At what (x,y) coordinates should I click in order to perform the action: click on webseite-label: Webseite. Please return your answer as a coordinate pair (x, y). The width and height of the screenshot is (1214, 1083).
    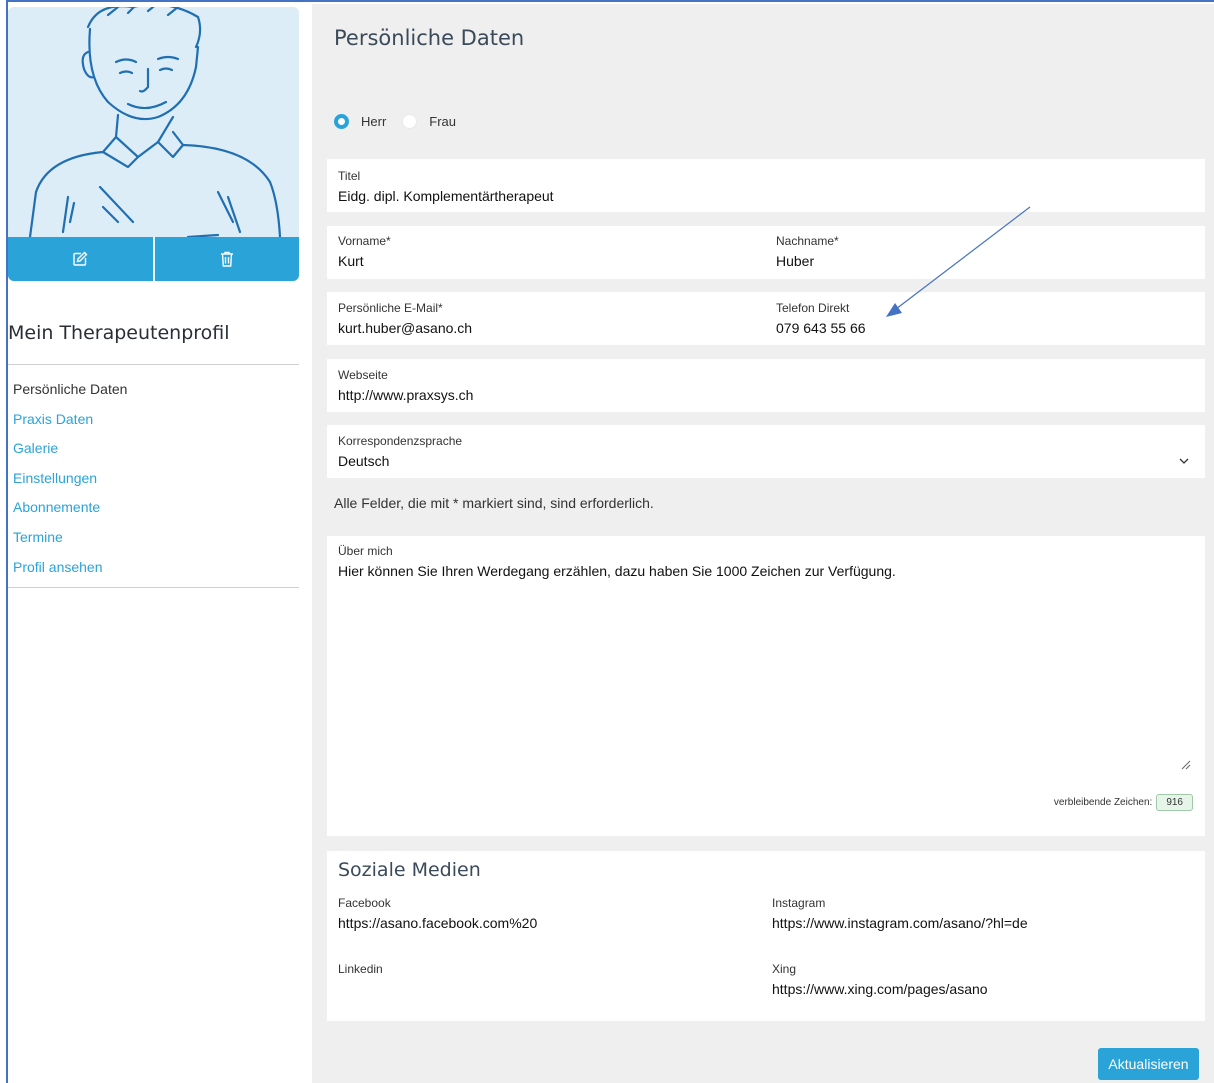
    Looking at the image, I should click on (363, 375).